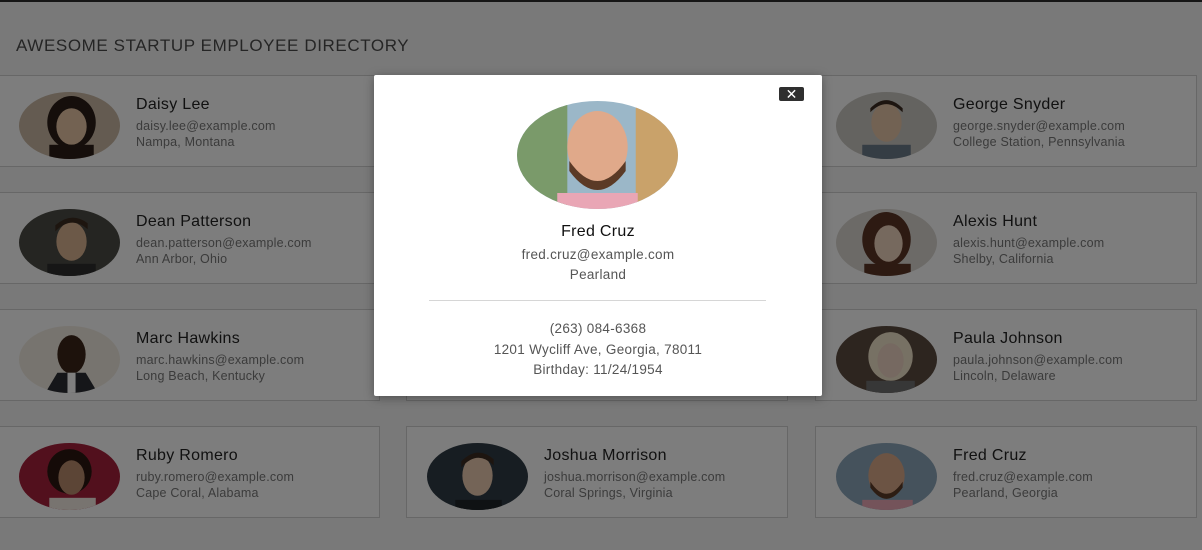 The width and height of the screenshot is (1202, 550). Describe the element at coordinates (597, 300) in the screenshot. I see `modal-divider` at that location.